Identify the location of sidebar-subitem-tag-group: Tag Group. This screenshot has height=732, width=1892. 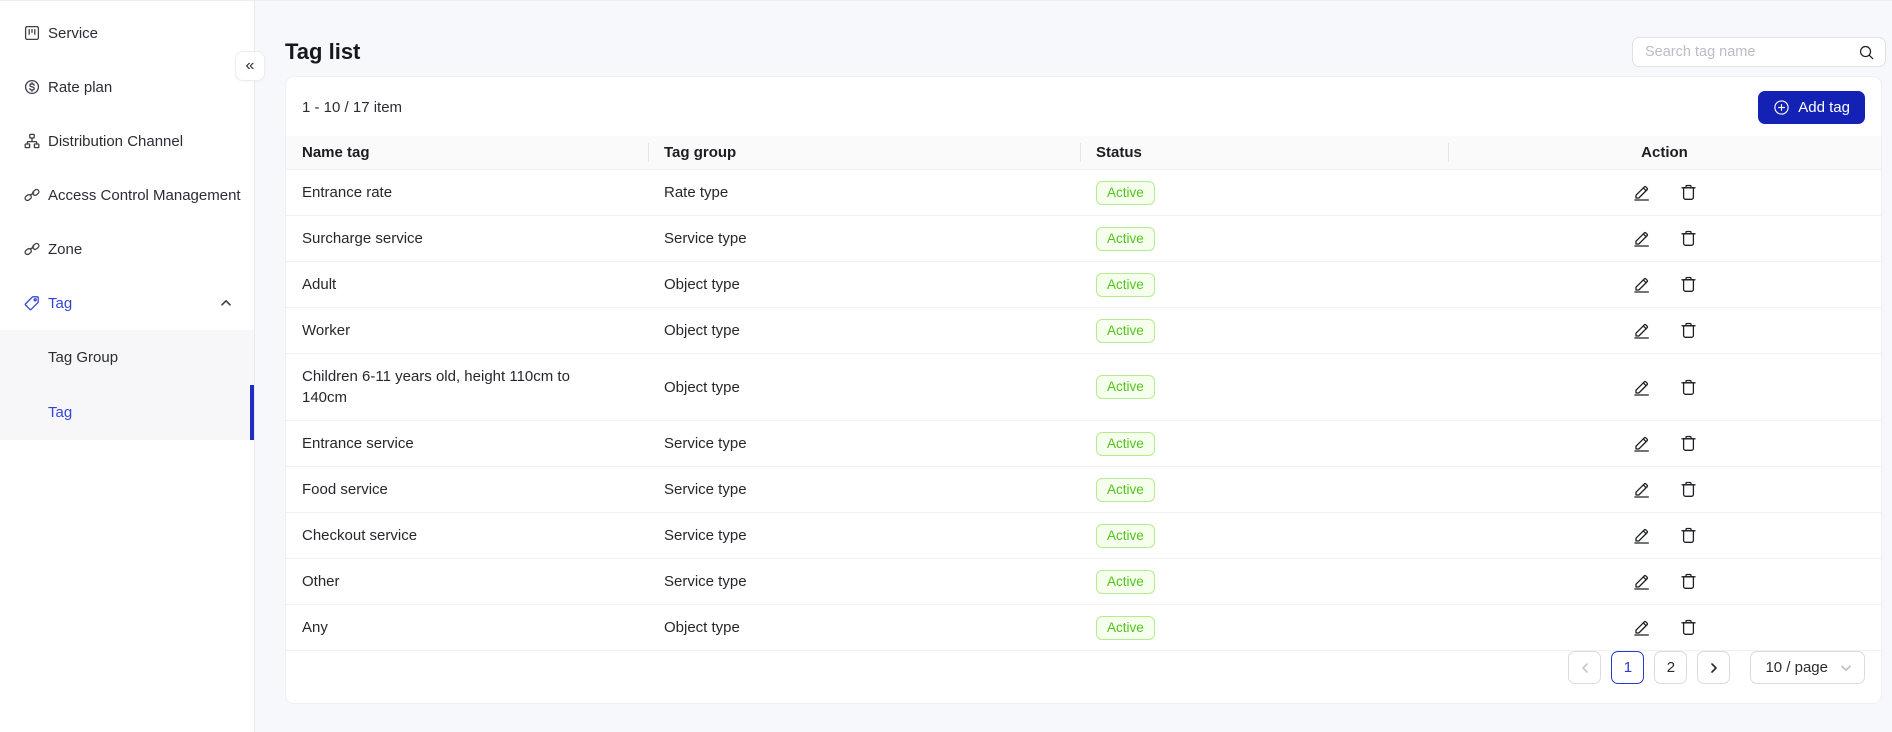
(127, 357).